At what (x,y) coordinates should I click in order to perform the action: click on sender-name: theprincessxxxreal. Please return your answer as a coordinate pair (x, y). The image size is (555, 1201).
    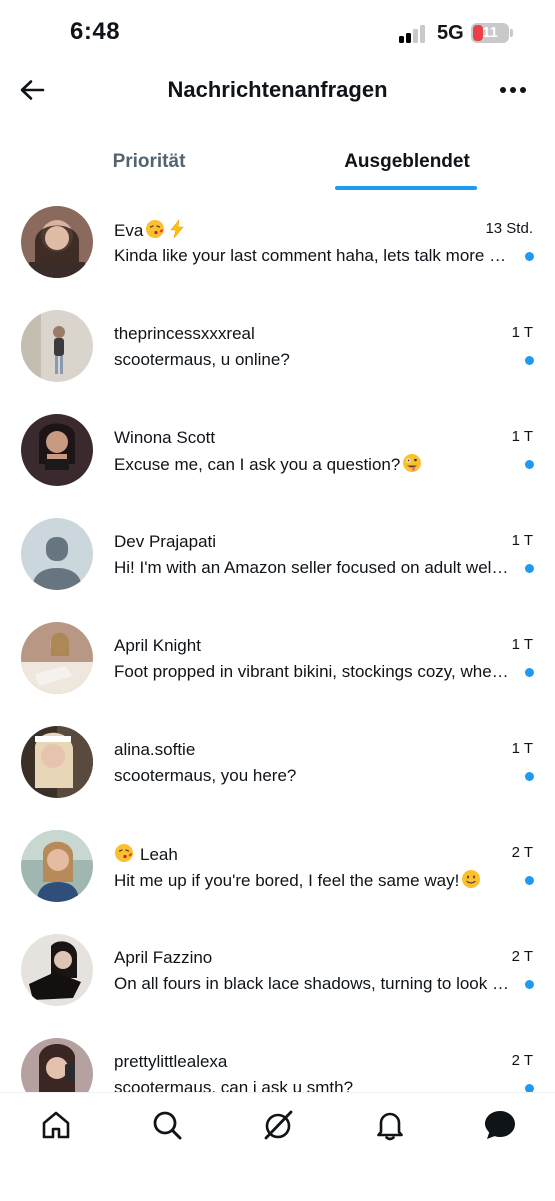
    Looking at the image, I should click on (184, 333).